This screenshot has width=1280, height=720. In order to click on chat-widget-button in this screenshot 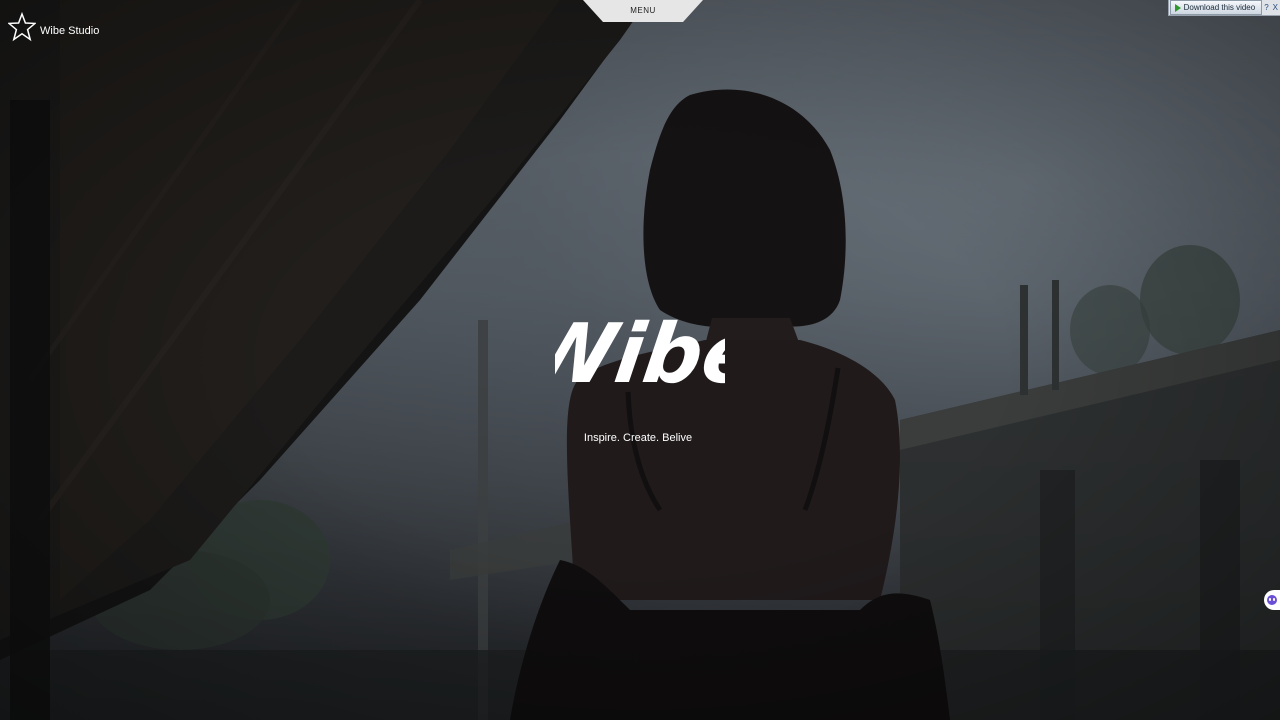, I will do `click(1272, 600)`.